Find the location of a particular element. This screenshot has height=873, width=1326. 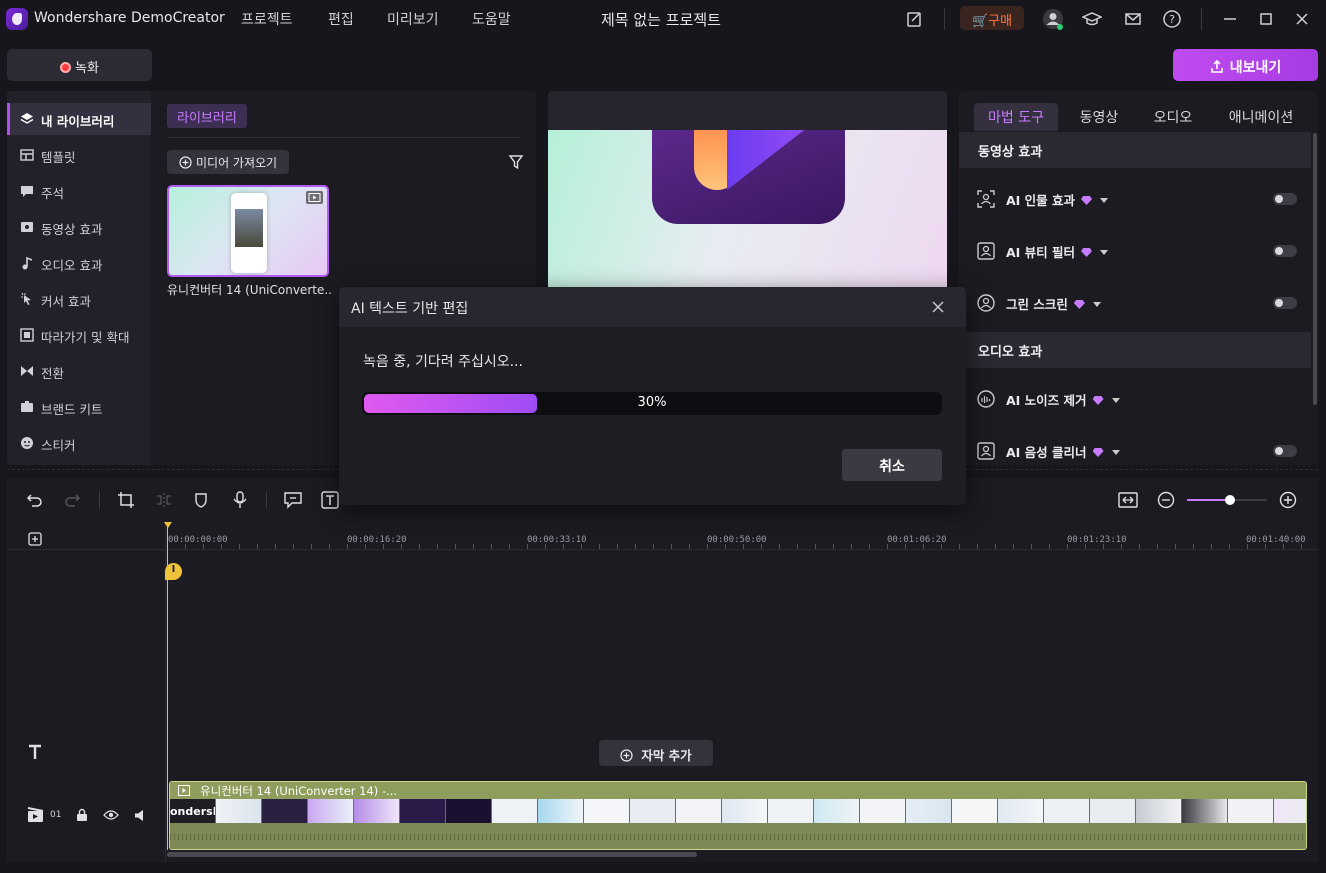

export-button: 내보내기 is located at coordinates (1245, 65).